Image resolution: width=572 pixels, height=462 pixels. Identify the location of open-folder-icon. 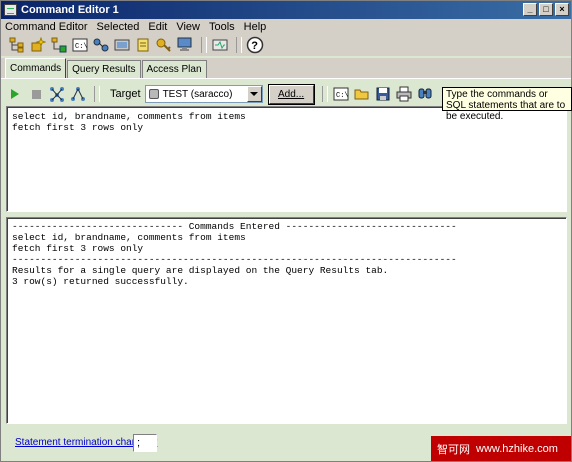
(362, 94).